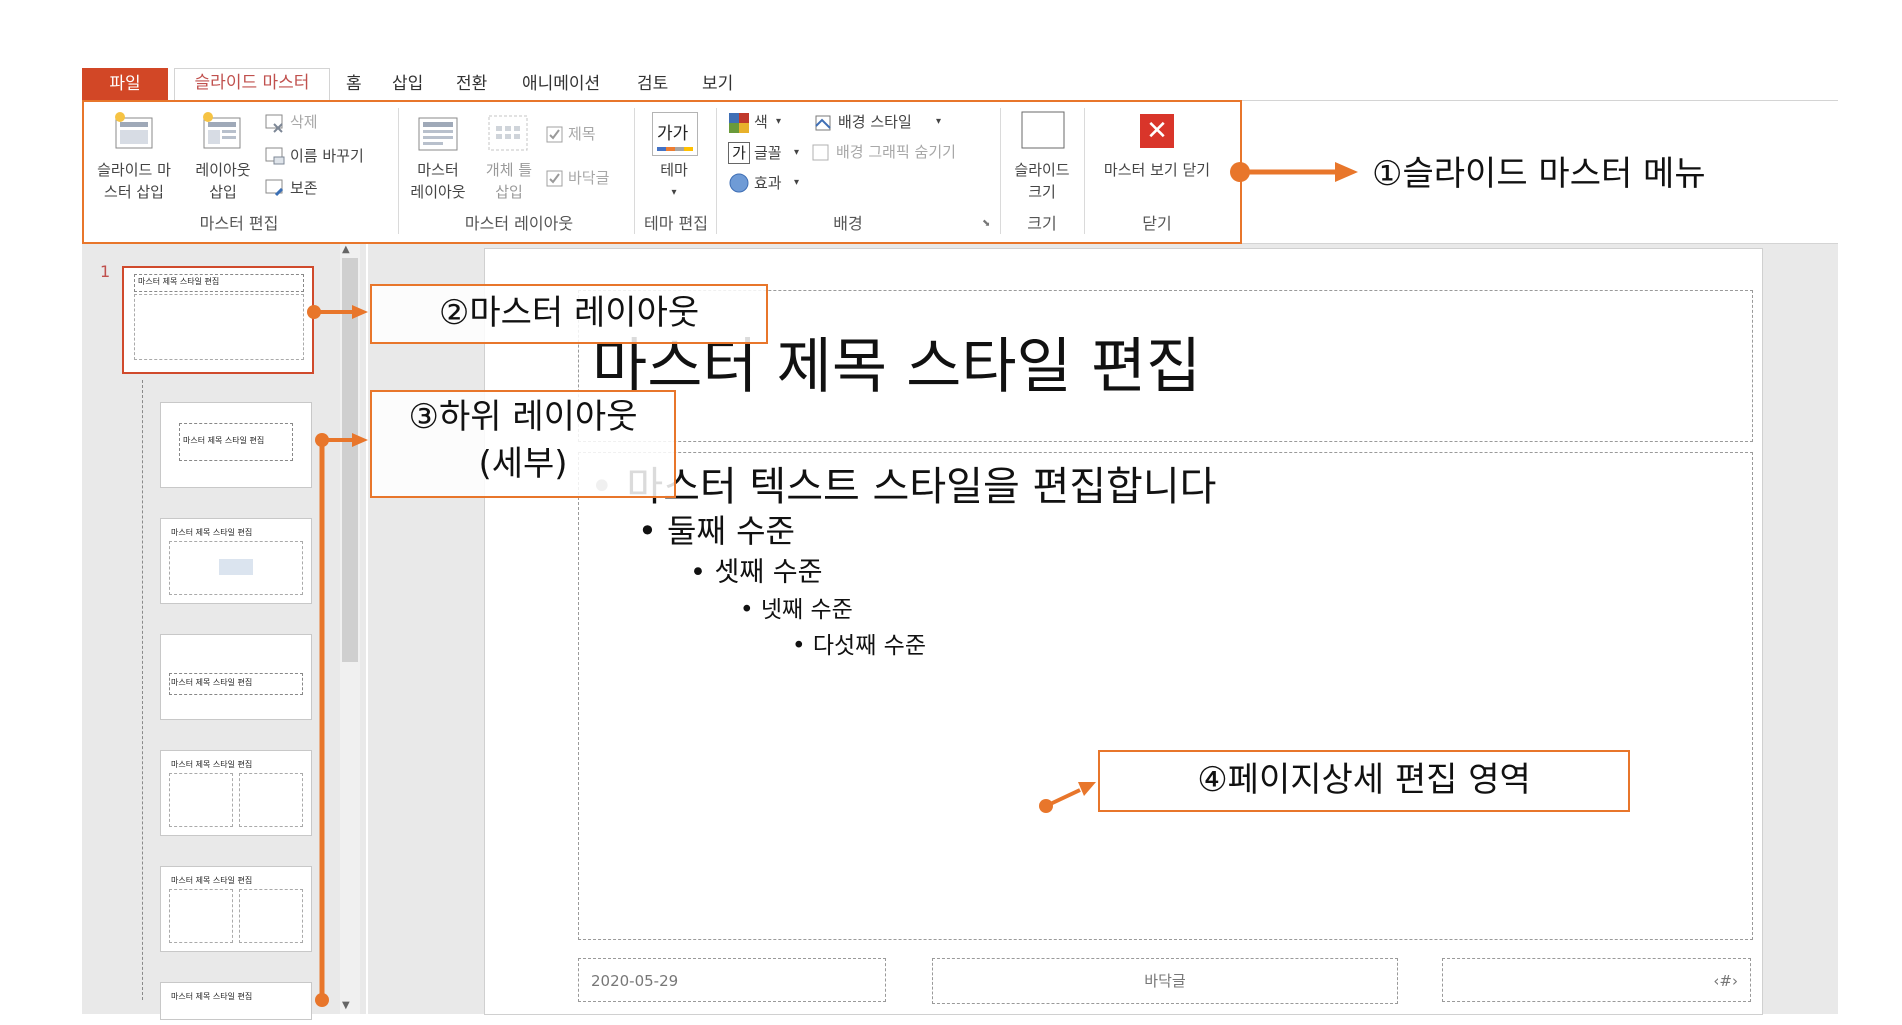  Describe the element at coordinates (523, 464) in the screenshot. I see `annotation-sub-layout-line-2: (세부)` at that location.